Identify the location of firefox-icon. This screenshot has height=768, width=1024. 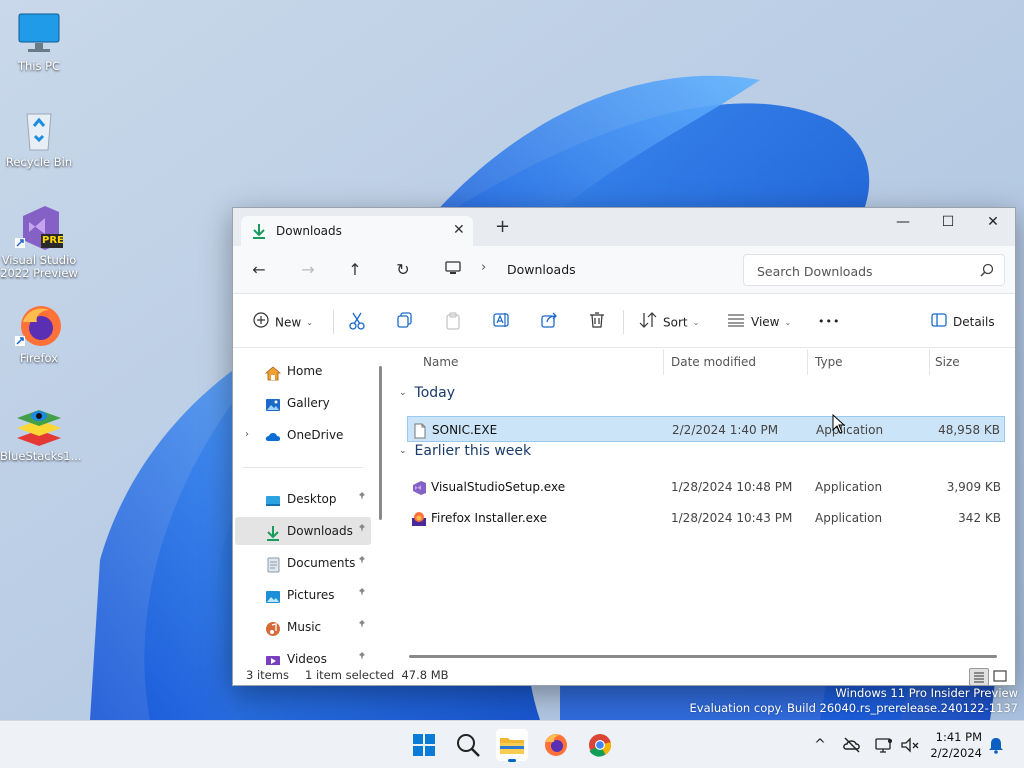
(556, 745).